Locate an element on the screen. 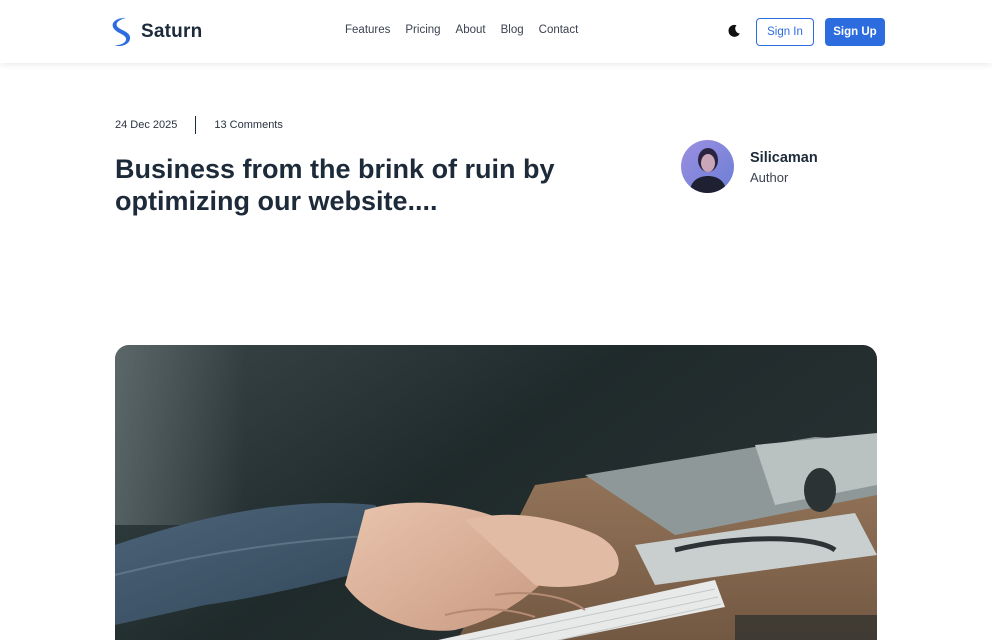  meta-divider is located at coordinates (196, 125).